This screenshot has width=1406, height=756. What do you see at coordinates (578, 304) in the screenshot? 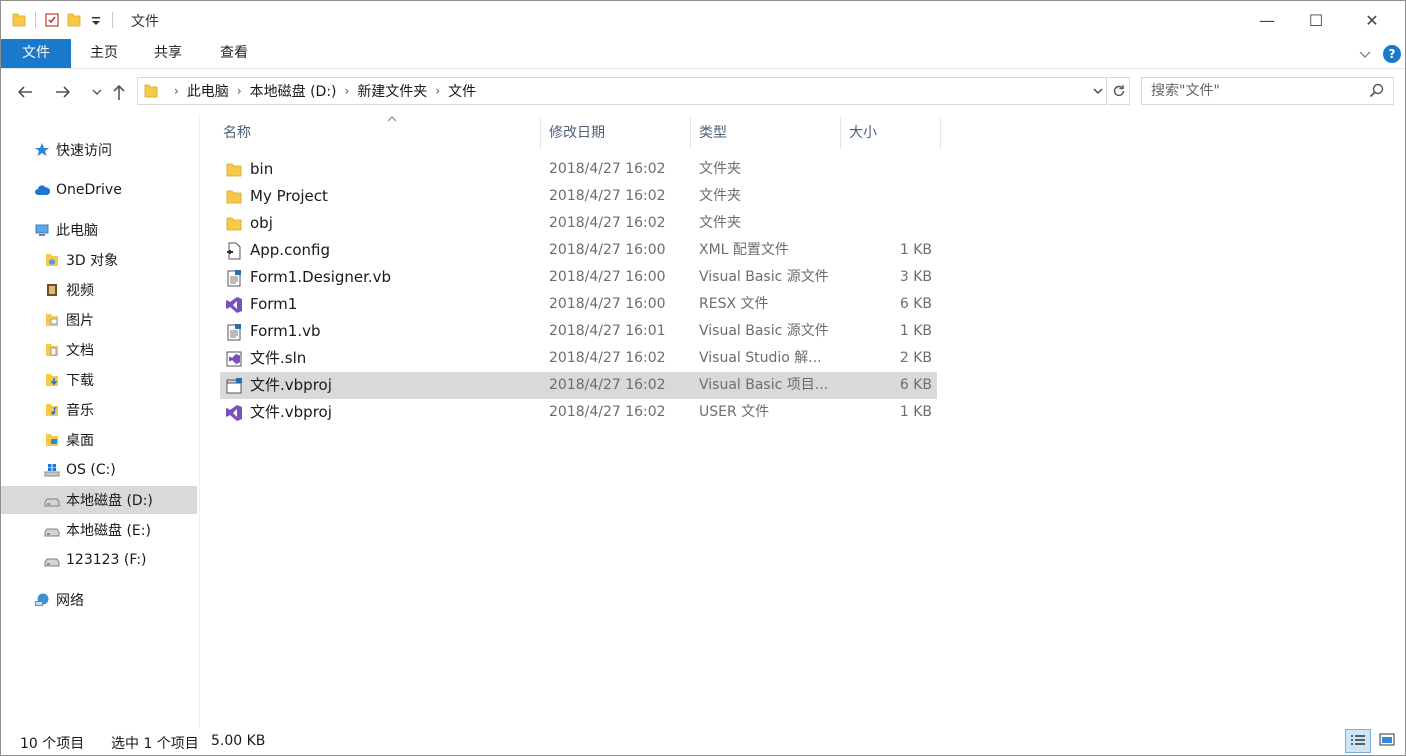
I see `table-row: Form1 2018/4/27 16:00 RESX 文件 6 KB` at bounding box center [578, 304].